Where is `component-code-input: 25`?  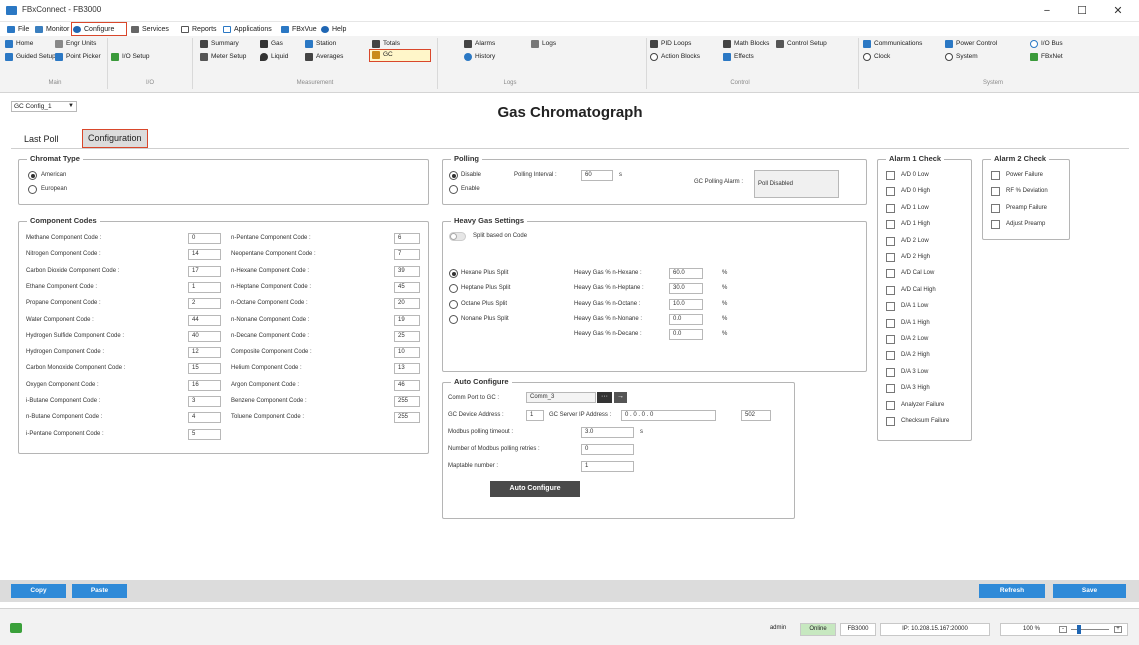
component-code-input: 25 is located at coordinates (407, 336).